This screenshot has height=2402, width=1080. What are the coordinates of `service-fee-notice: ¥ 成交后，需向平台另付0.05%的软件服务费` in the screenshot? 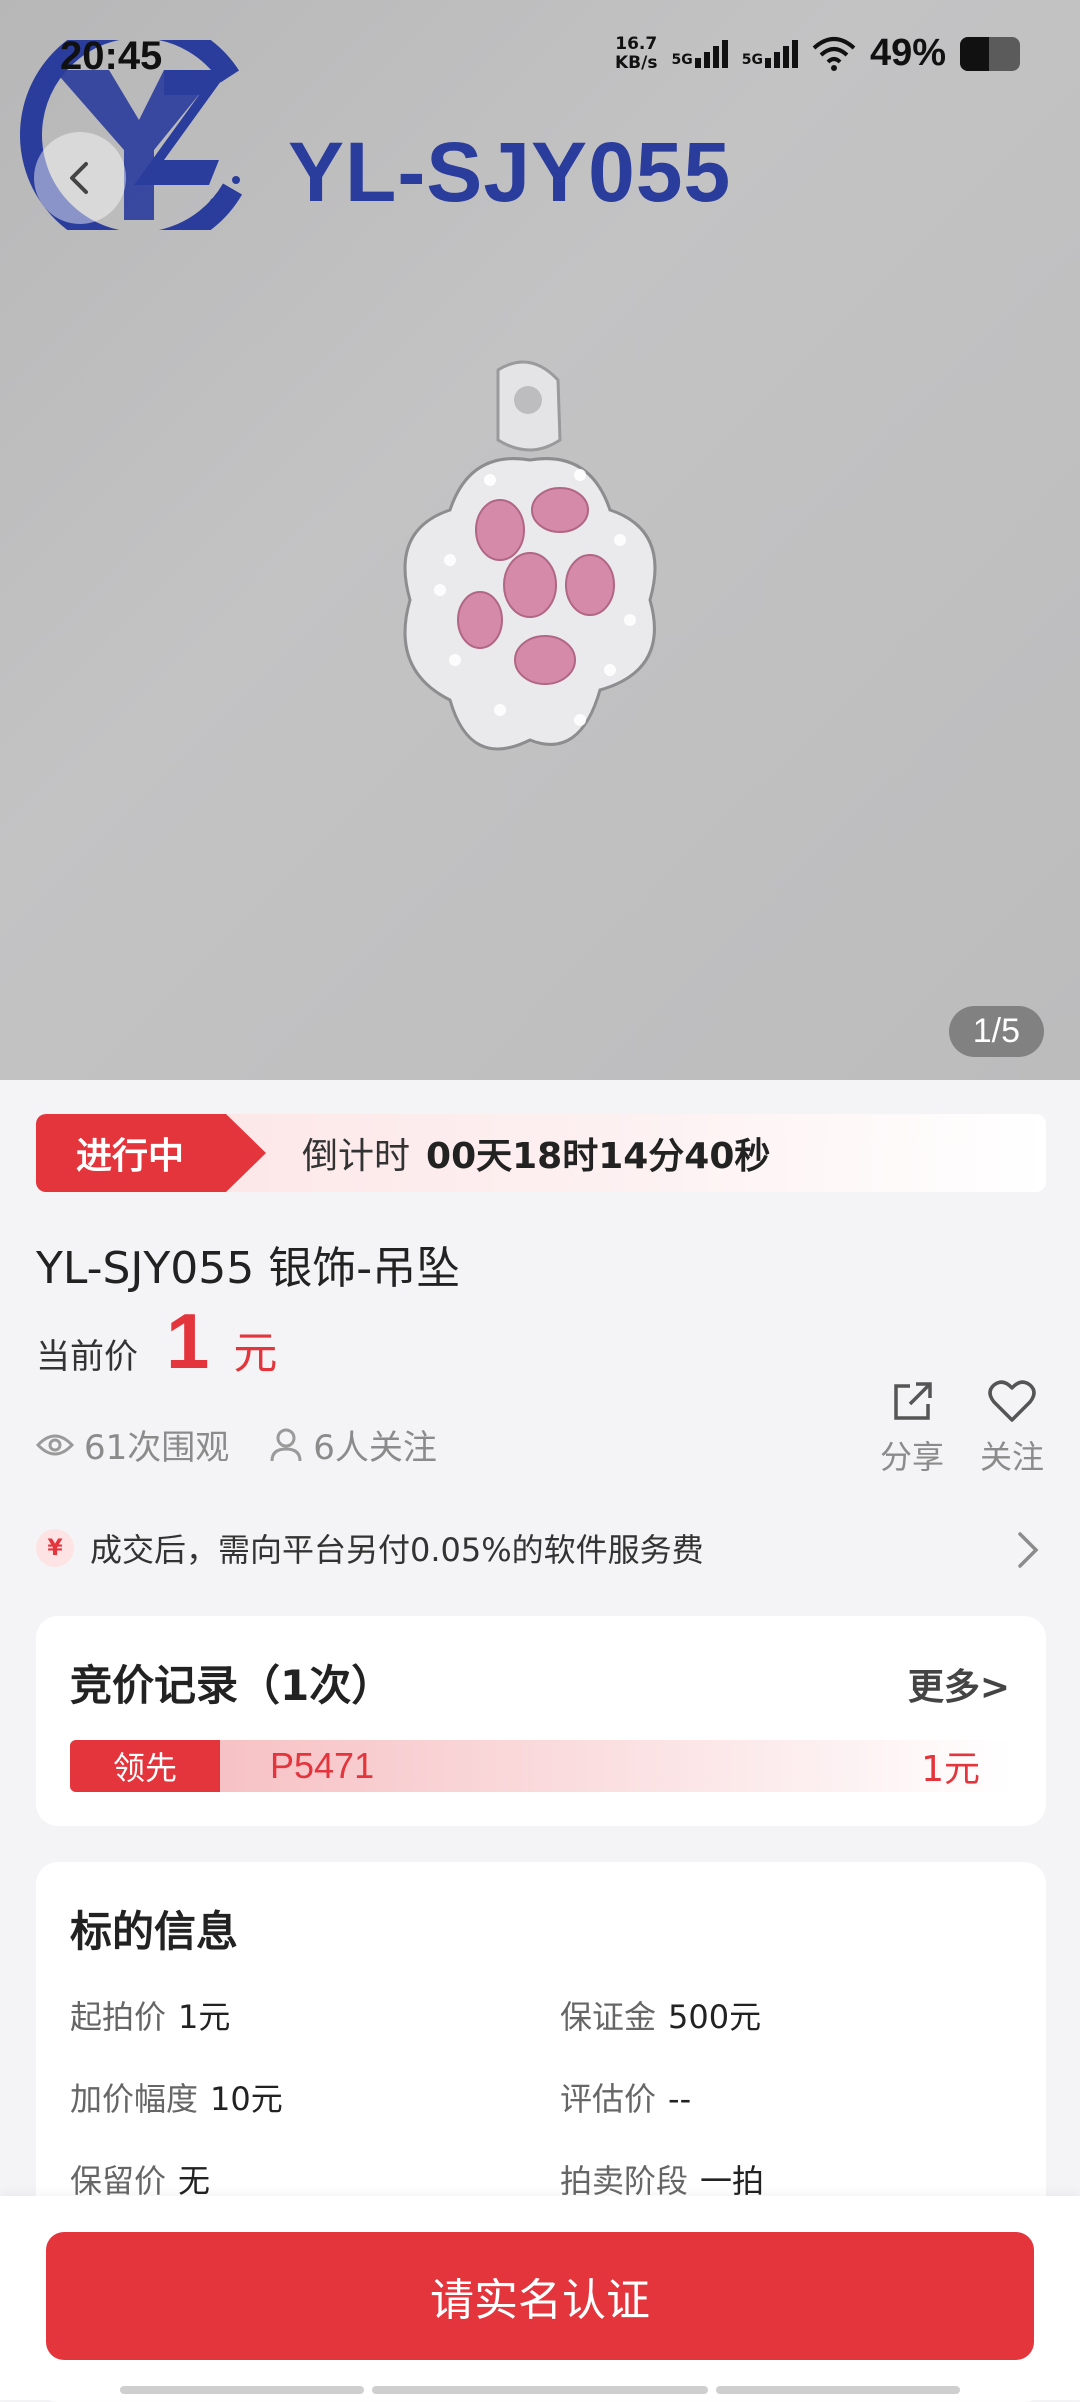 It's located at (541, 1548).